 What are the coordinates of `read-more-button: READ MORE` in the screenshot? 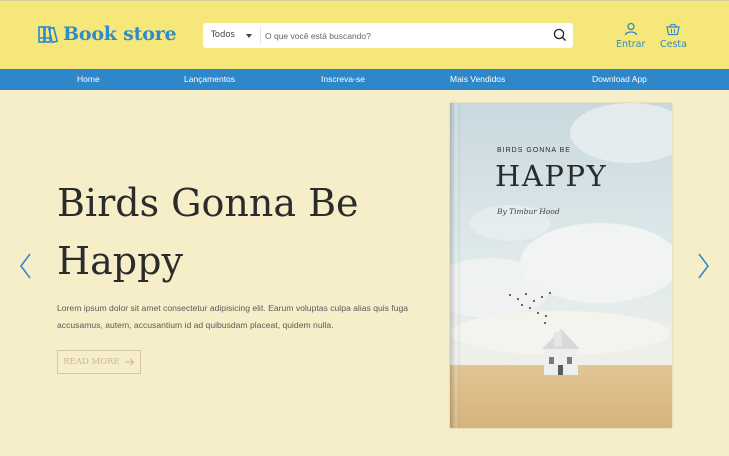 It's located at (99, 362).